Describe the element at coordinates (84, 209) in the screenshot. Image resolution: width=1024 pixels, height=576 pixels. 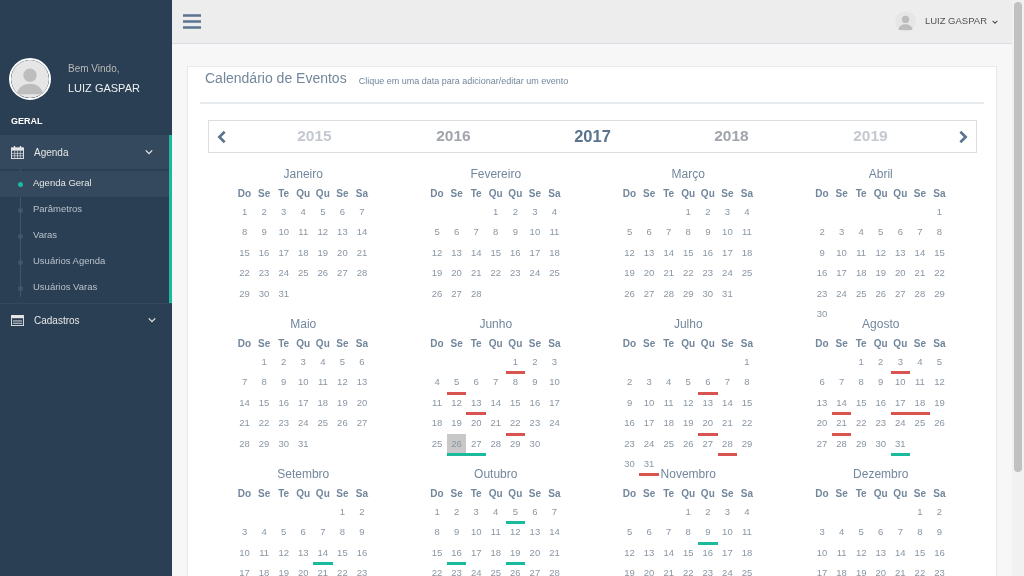
I see `submenu-item: Parâmetros` at that location.